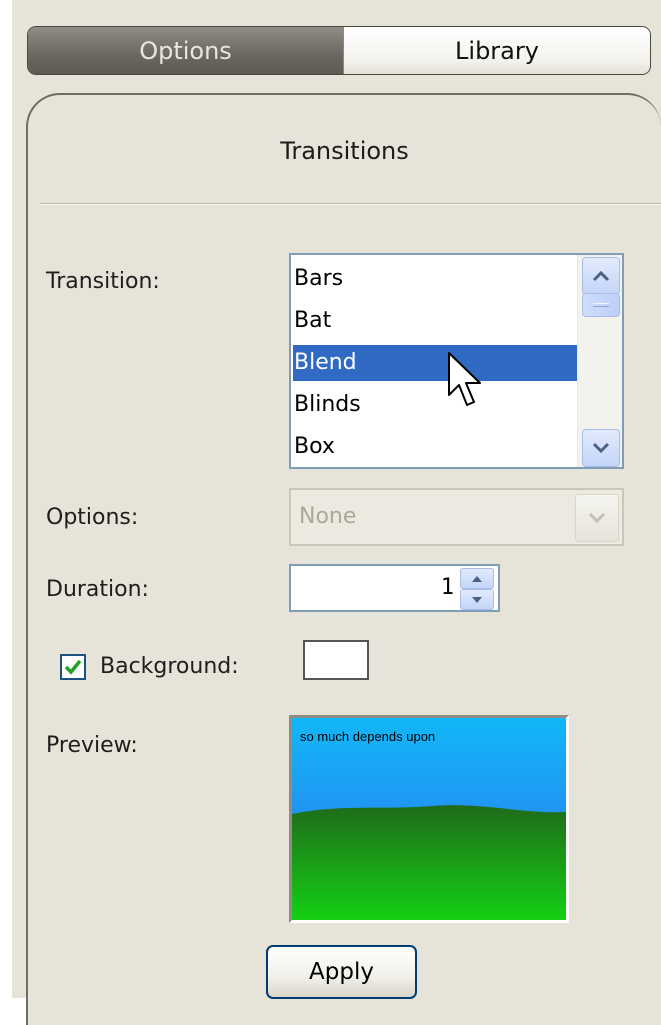 The image size is (661, 1025). I want to click on list-item: Bars, so click(435, 279).